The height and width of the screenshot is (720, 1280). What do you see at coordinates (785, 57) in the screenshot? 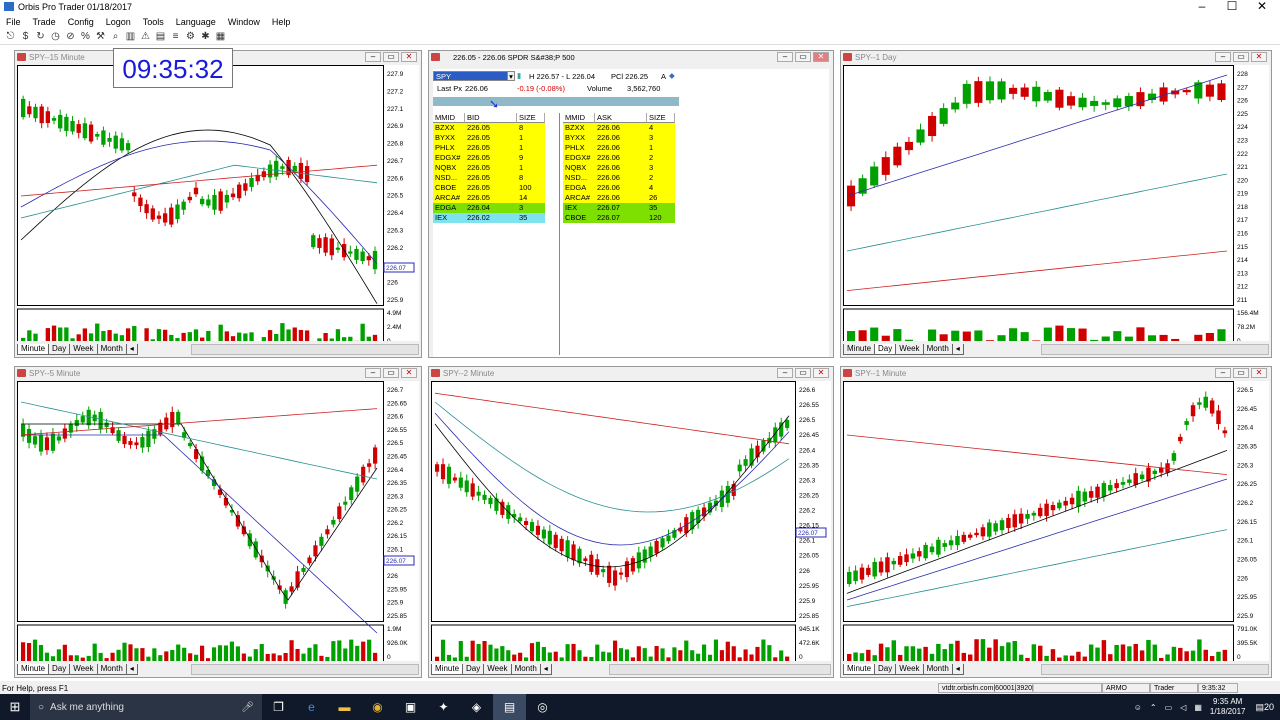
I see `level2-minimize-button: –` at bounding box center [785, 57].